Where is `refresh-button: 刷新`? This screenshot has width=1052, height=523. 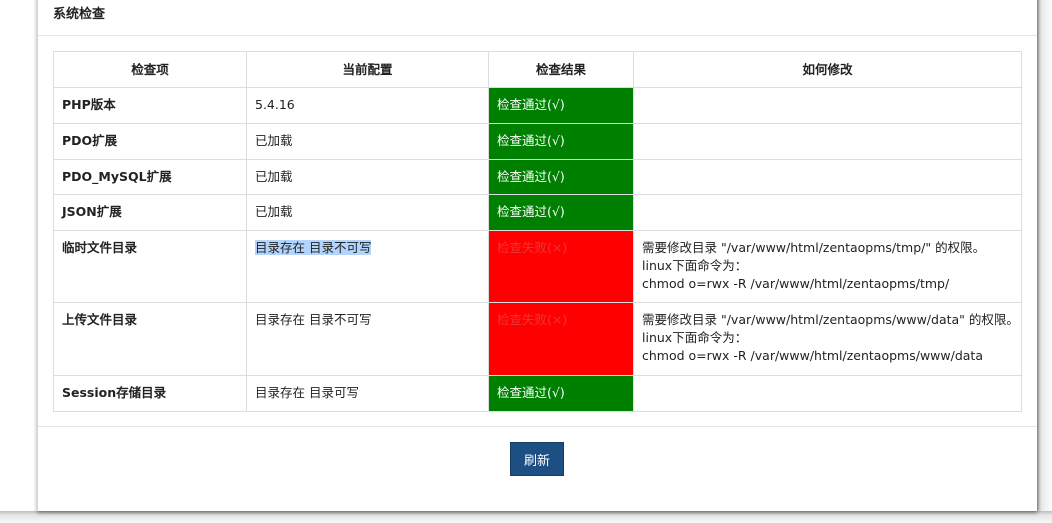 refresh-button: 刷新 is located at coordinates (537, 459).